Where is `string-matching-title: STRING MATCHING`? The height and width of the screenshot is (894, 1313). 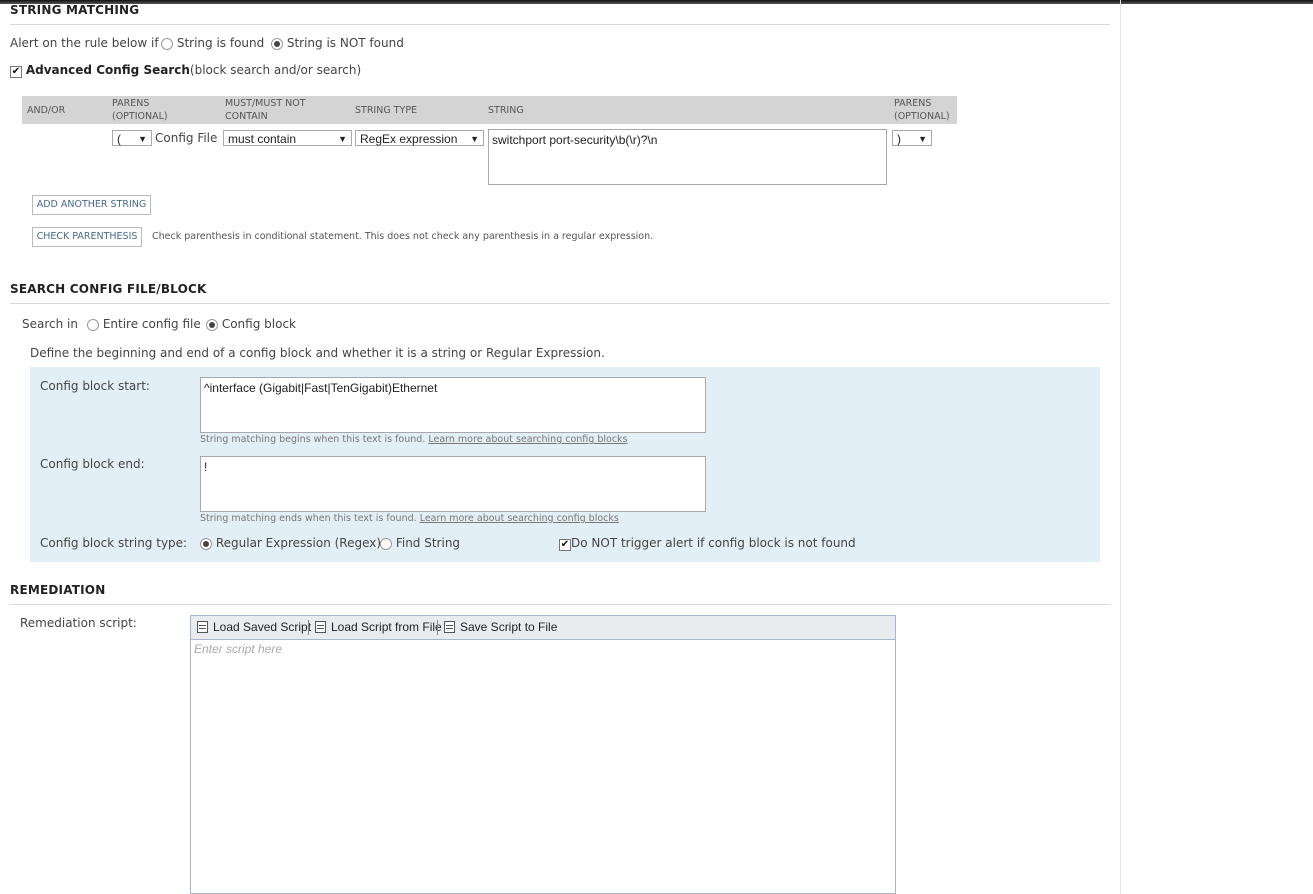
string-matching-title: STRING MATCHING is located at coordinates (75, 10).